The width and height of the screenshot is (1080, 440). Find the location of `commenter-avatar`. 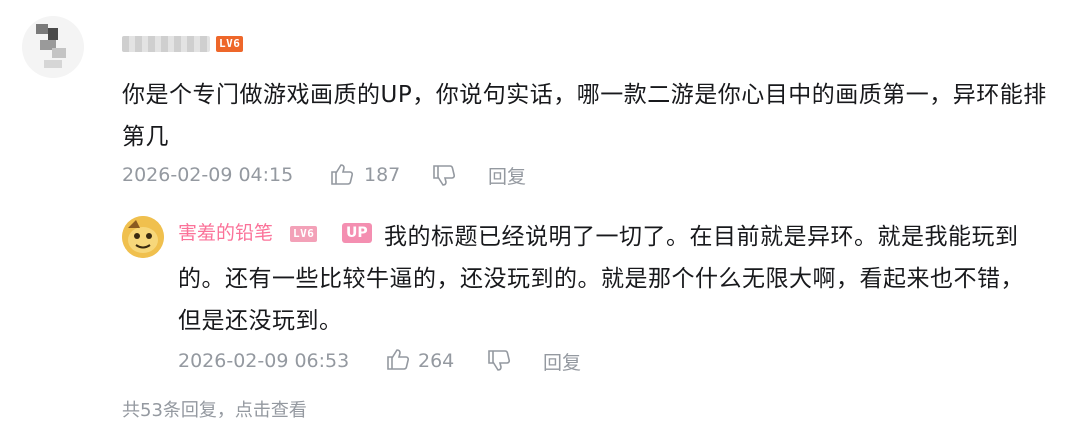

commenter-avatar is located at coordinates (53, 47).